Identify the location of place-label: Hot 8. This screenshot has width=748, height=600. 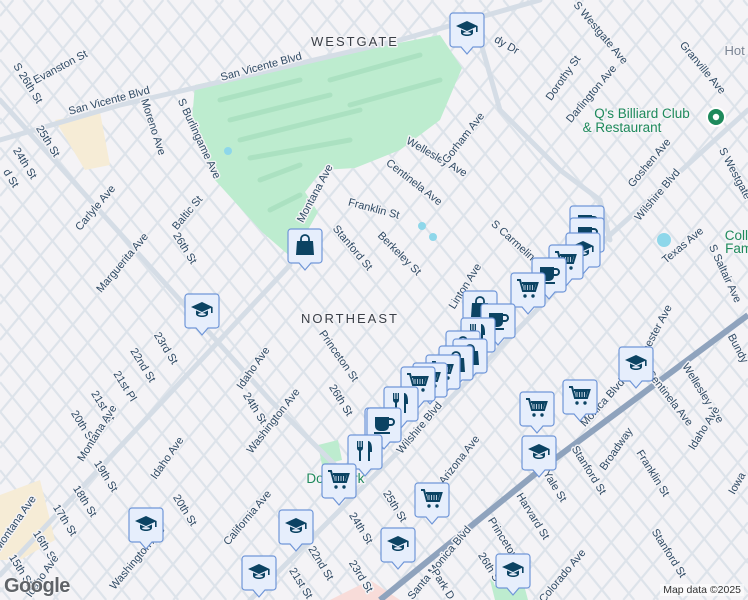
(736, 50).